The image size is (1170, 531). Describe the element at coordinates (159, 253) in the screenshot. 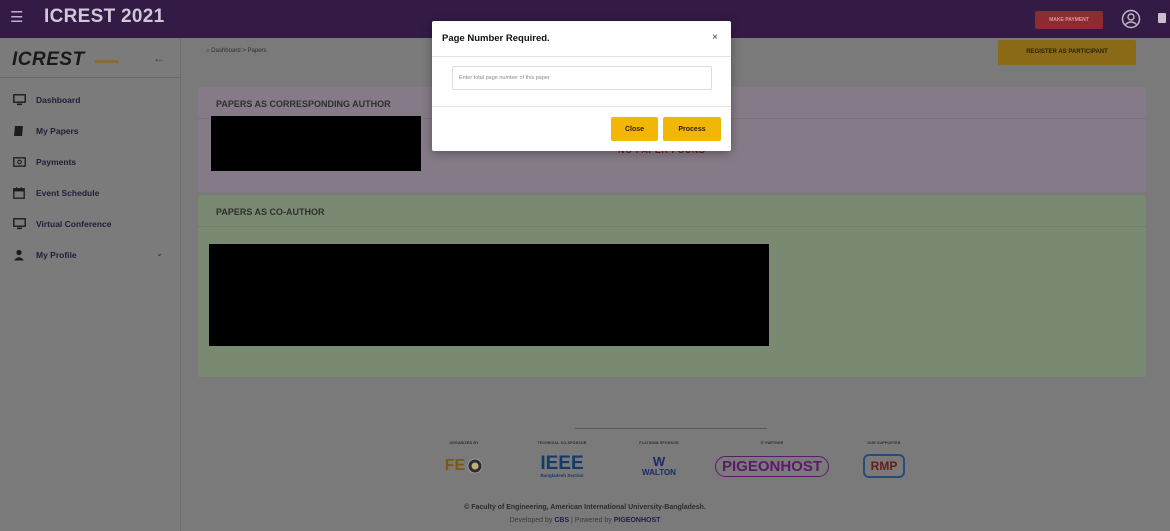

I see `chevron-down-icon: ⌄` at that location.